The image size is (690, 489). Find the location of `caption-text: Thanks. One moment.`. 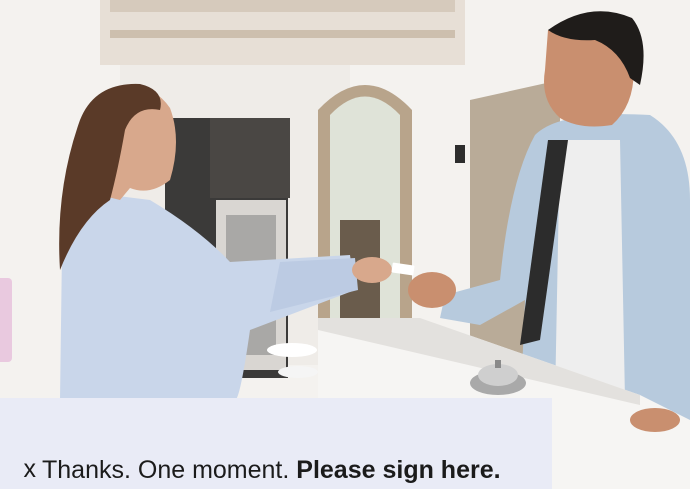

caption-text: Thanks. One moment. is located at coordinates (169, 470).